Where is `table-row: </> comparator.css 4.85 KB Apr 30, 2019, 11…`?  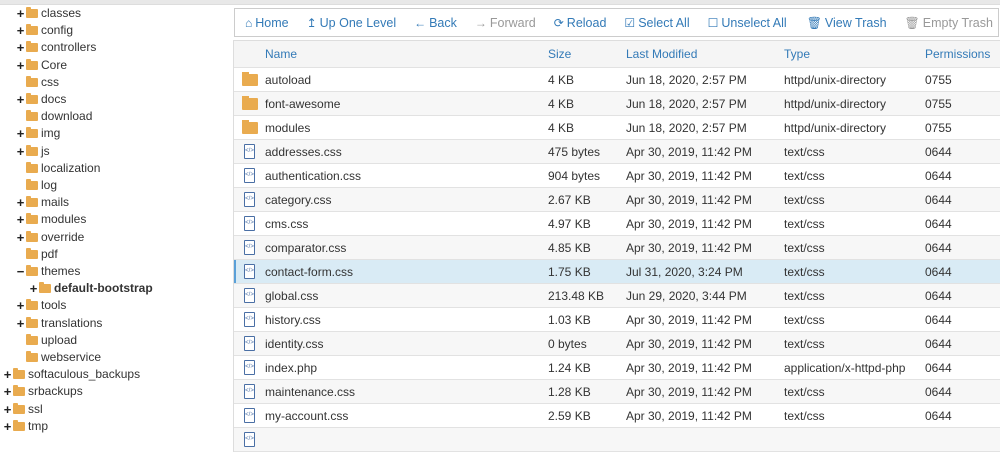
table-row: </> comparator.css 4.85 KB Apr 30, 2019, 11… is located at coordinates (617, 248).